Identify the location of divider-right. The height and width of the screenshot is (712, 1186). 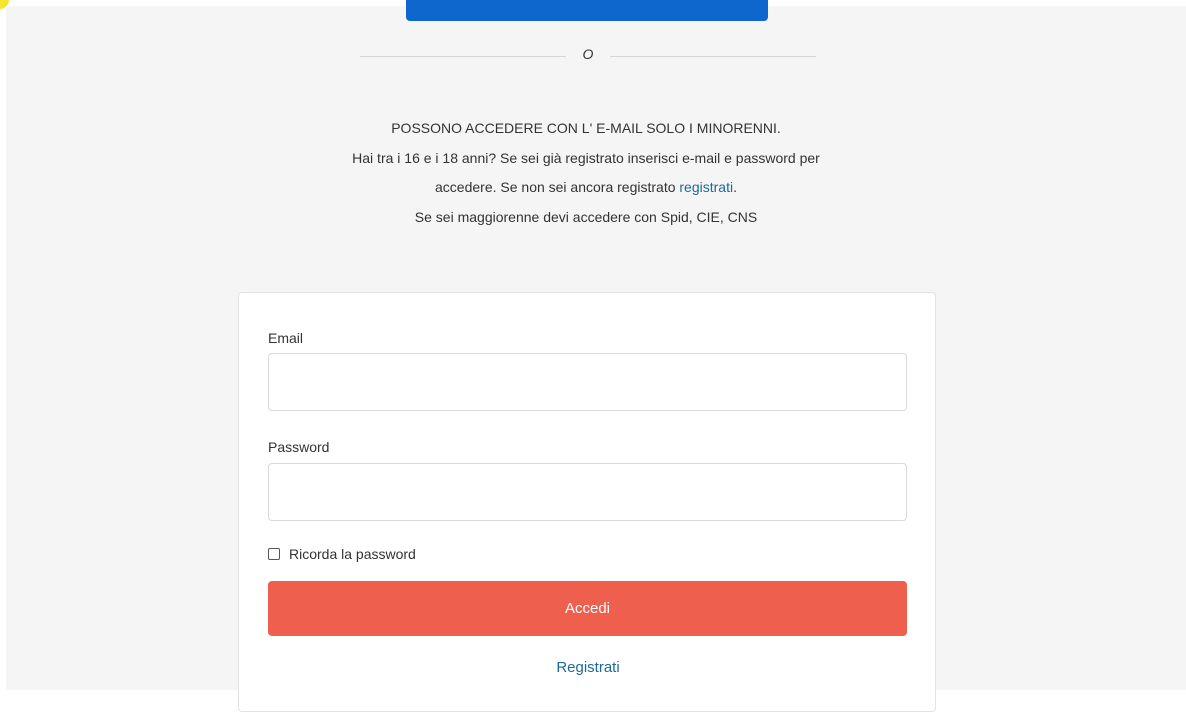
(713, 56).